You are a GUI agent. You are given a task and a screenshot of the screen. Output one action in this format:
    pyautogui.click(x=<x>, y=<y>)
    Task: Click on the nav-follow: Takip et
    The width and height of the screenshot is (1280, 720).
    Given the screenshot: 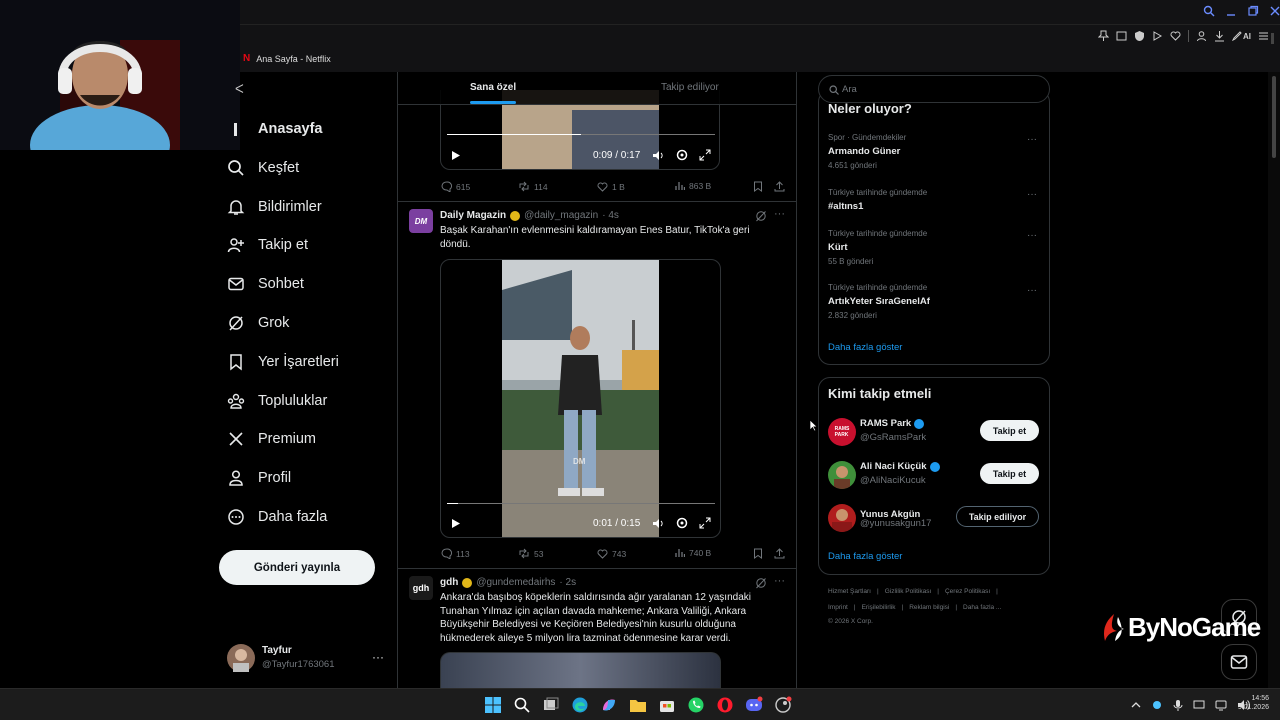 What is the action you would take?
    pyautogui.click(x=307, y=245)
    